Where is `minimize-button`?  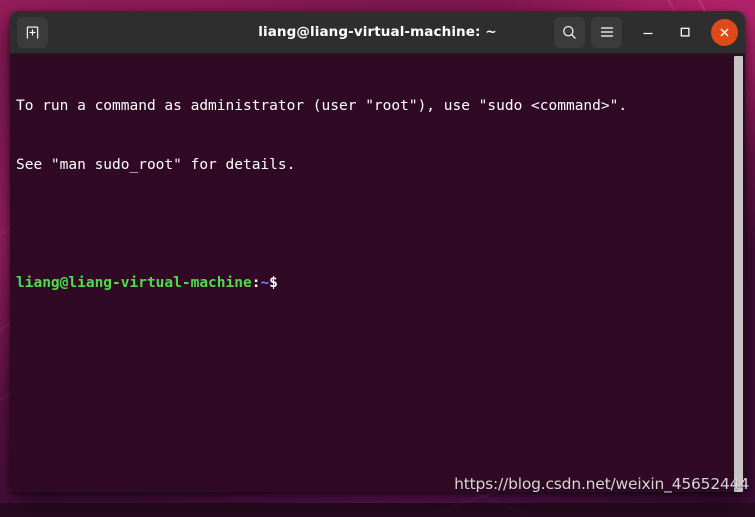
minimize-button is located at coordinates (647, 32).